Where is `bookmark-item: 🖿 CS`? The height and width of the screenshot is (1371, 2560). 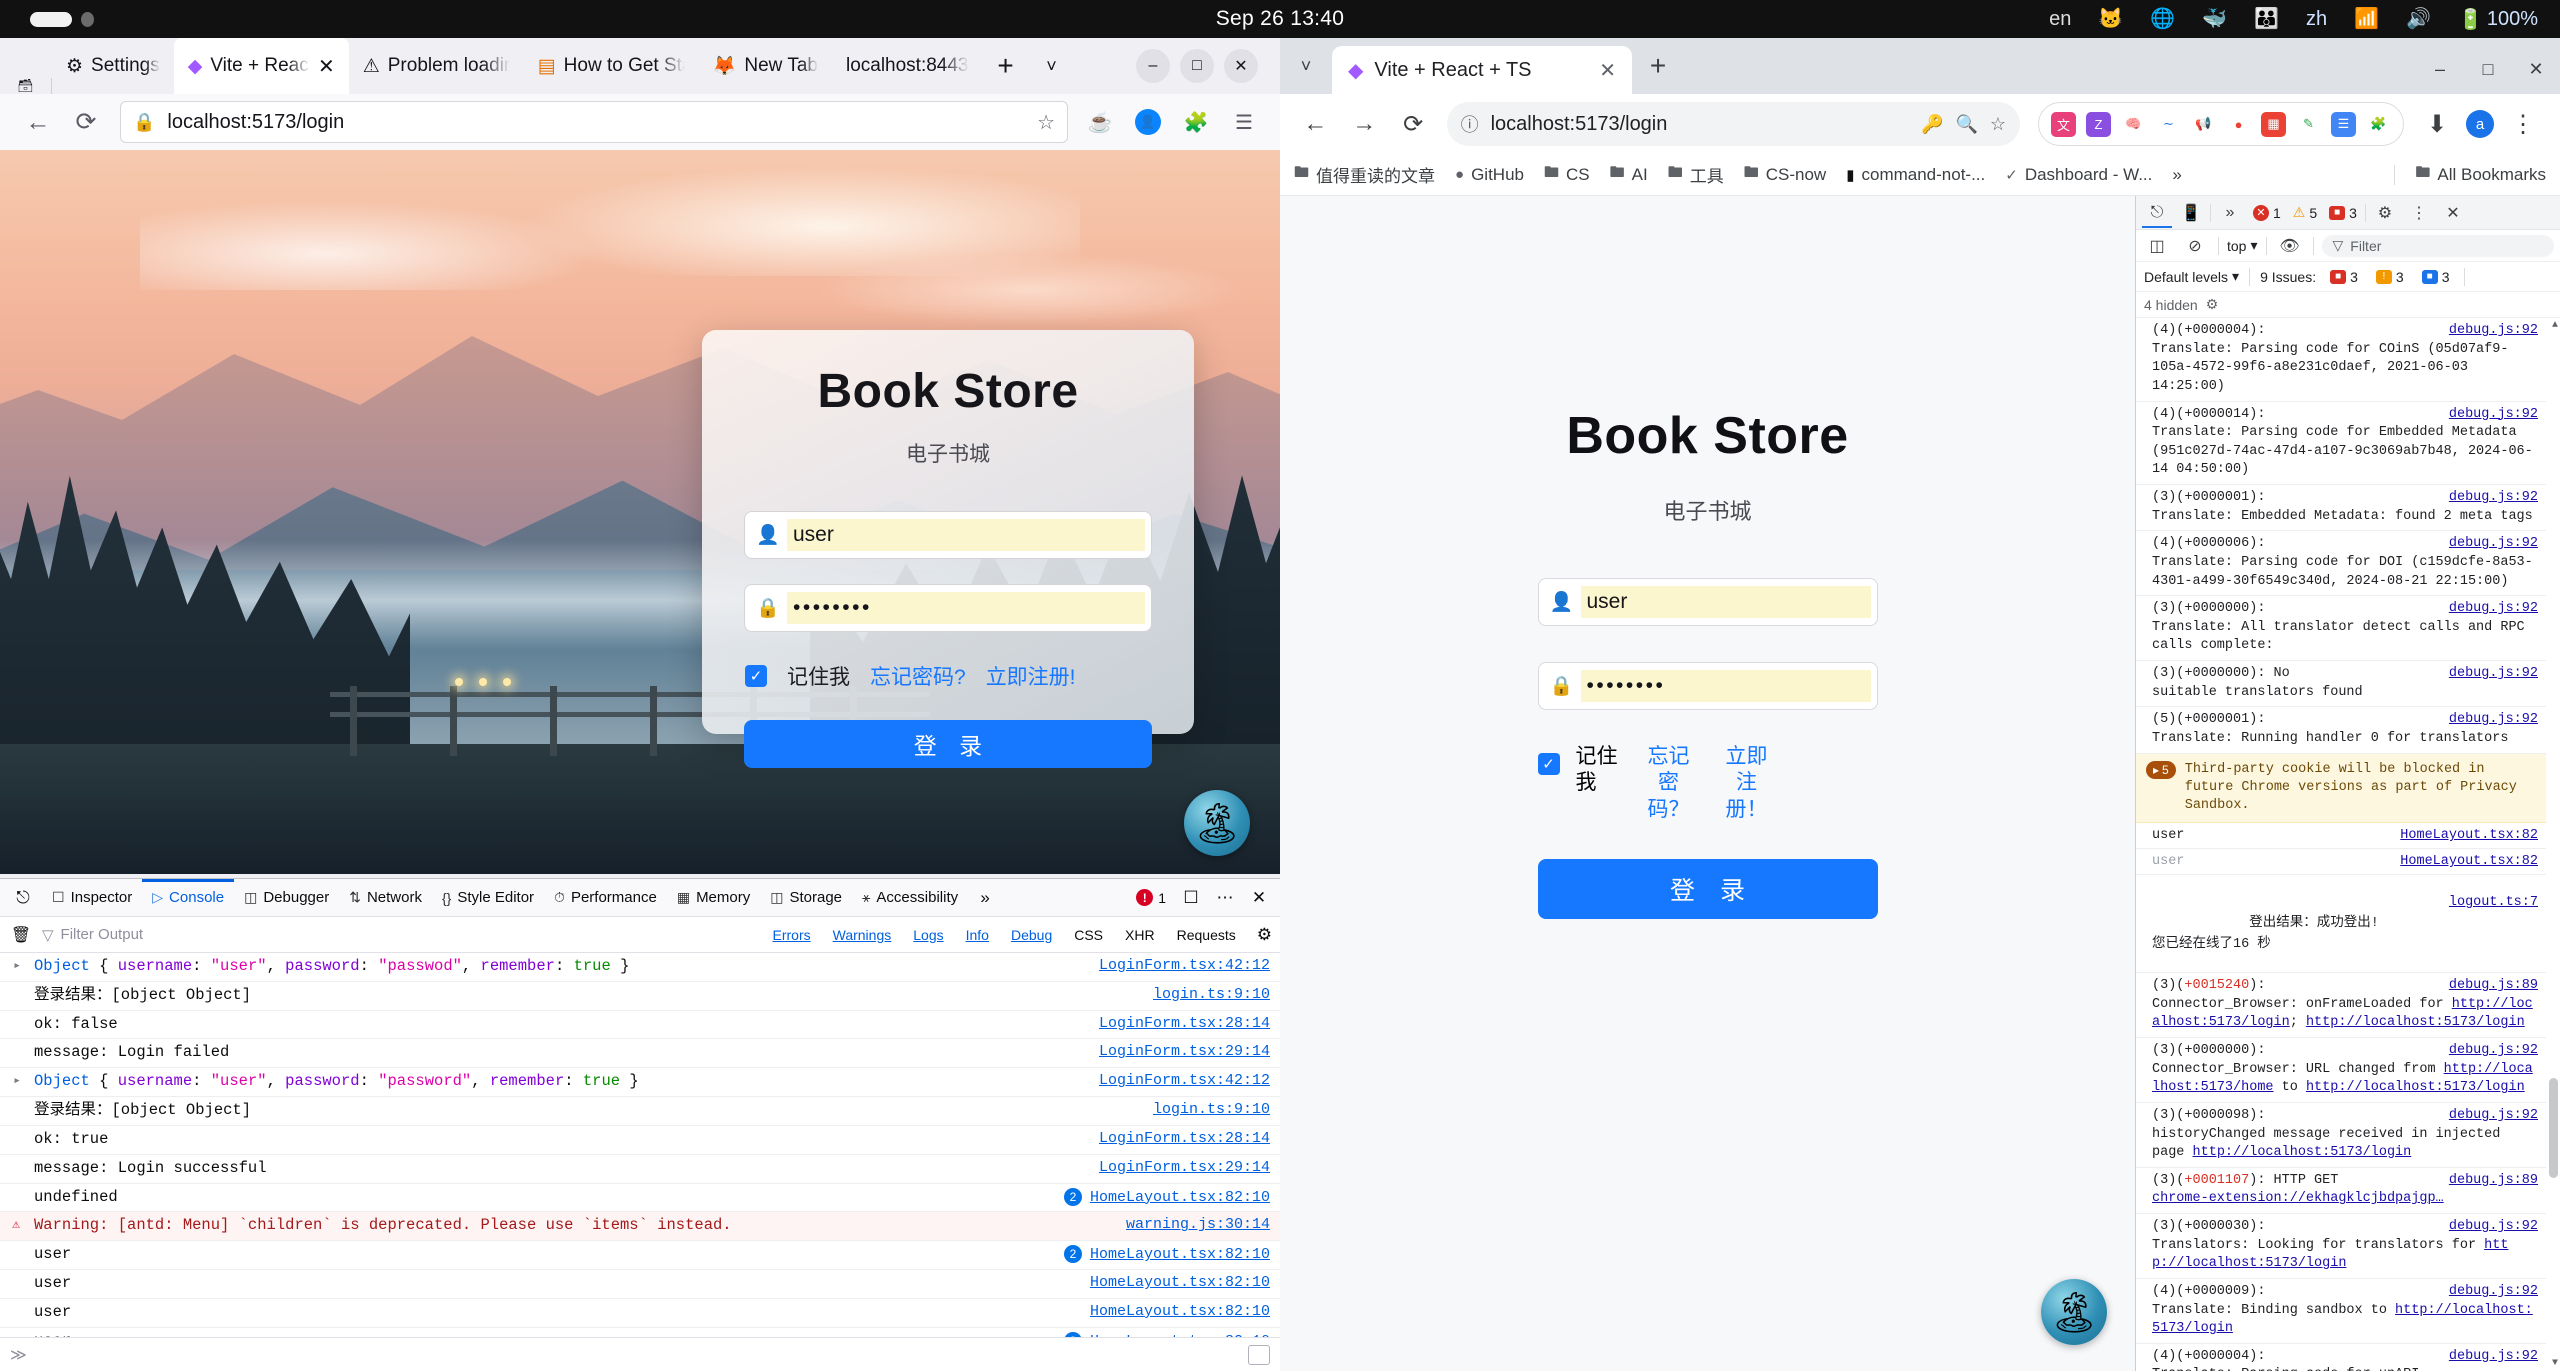 bookmark-item: 🖿 CS is located at coordinates (1567, 174).